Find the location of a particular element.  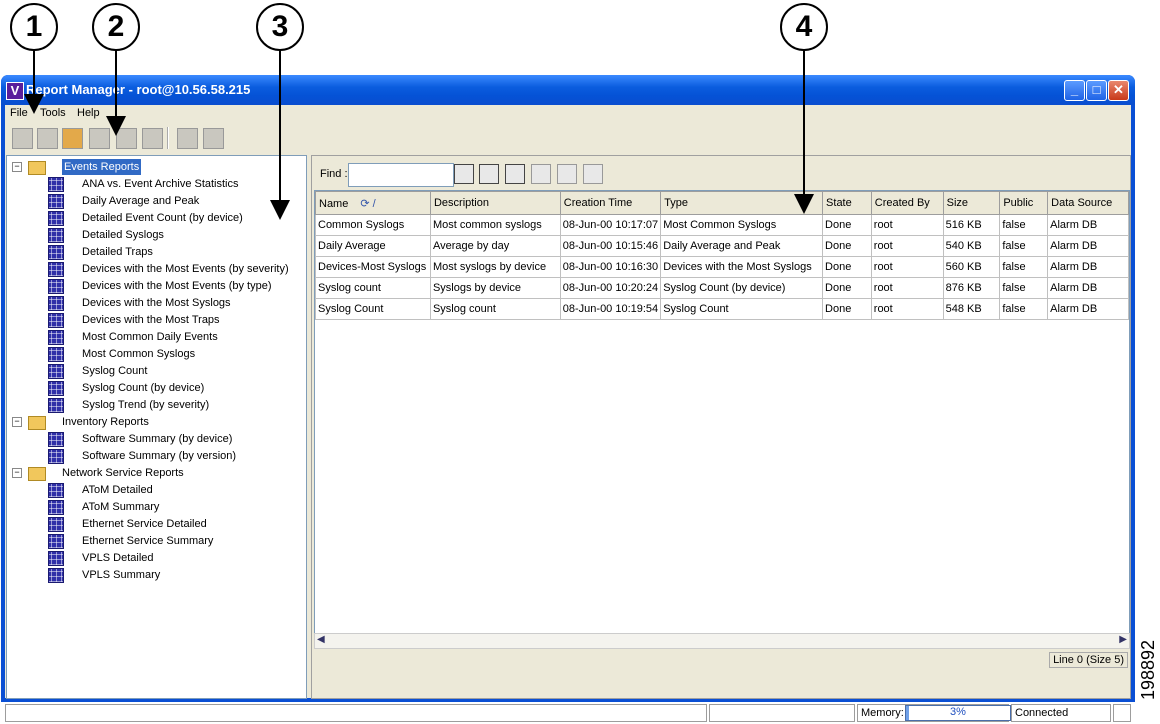

sort-az-icon is located at coordinates (489, 174).